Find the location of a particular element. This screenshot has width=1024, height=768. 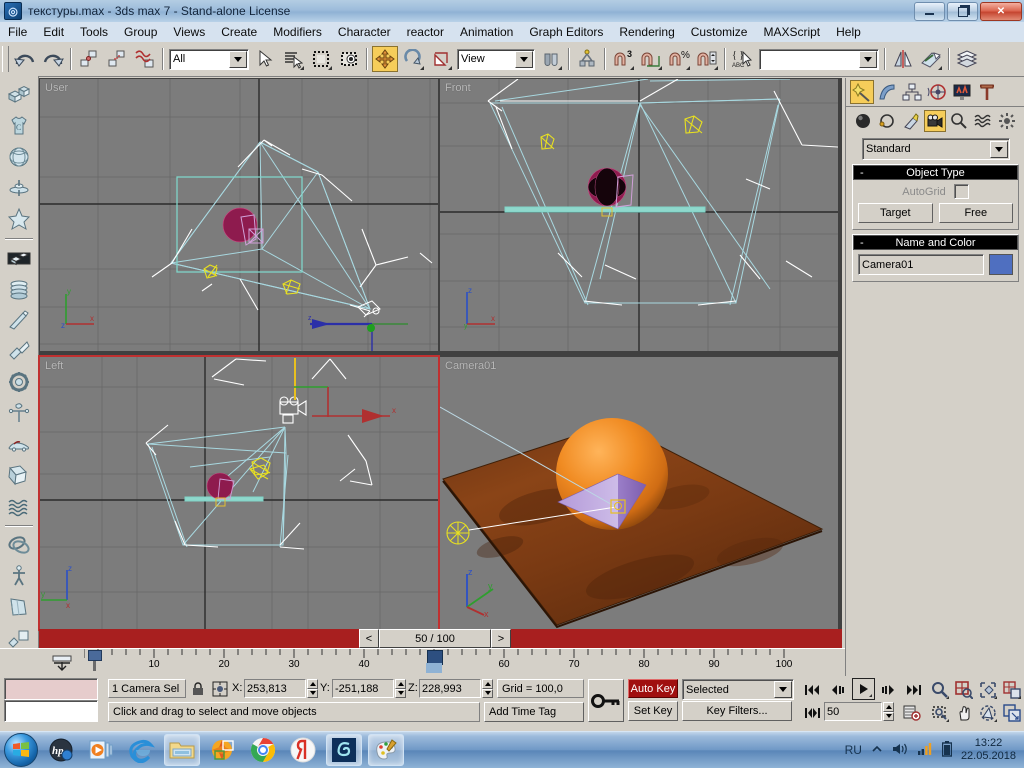

menu-maxscript: MAXScript is located at coordinates (791, 32).